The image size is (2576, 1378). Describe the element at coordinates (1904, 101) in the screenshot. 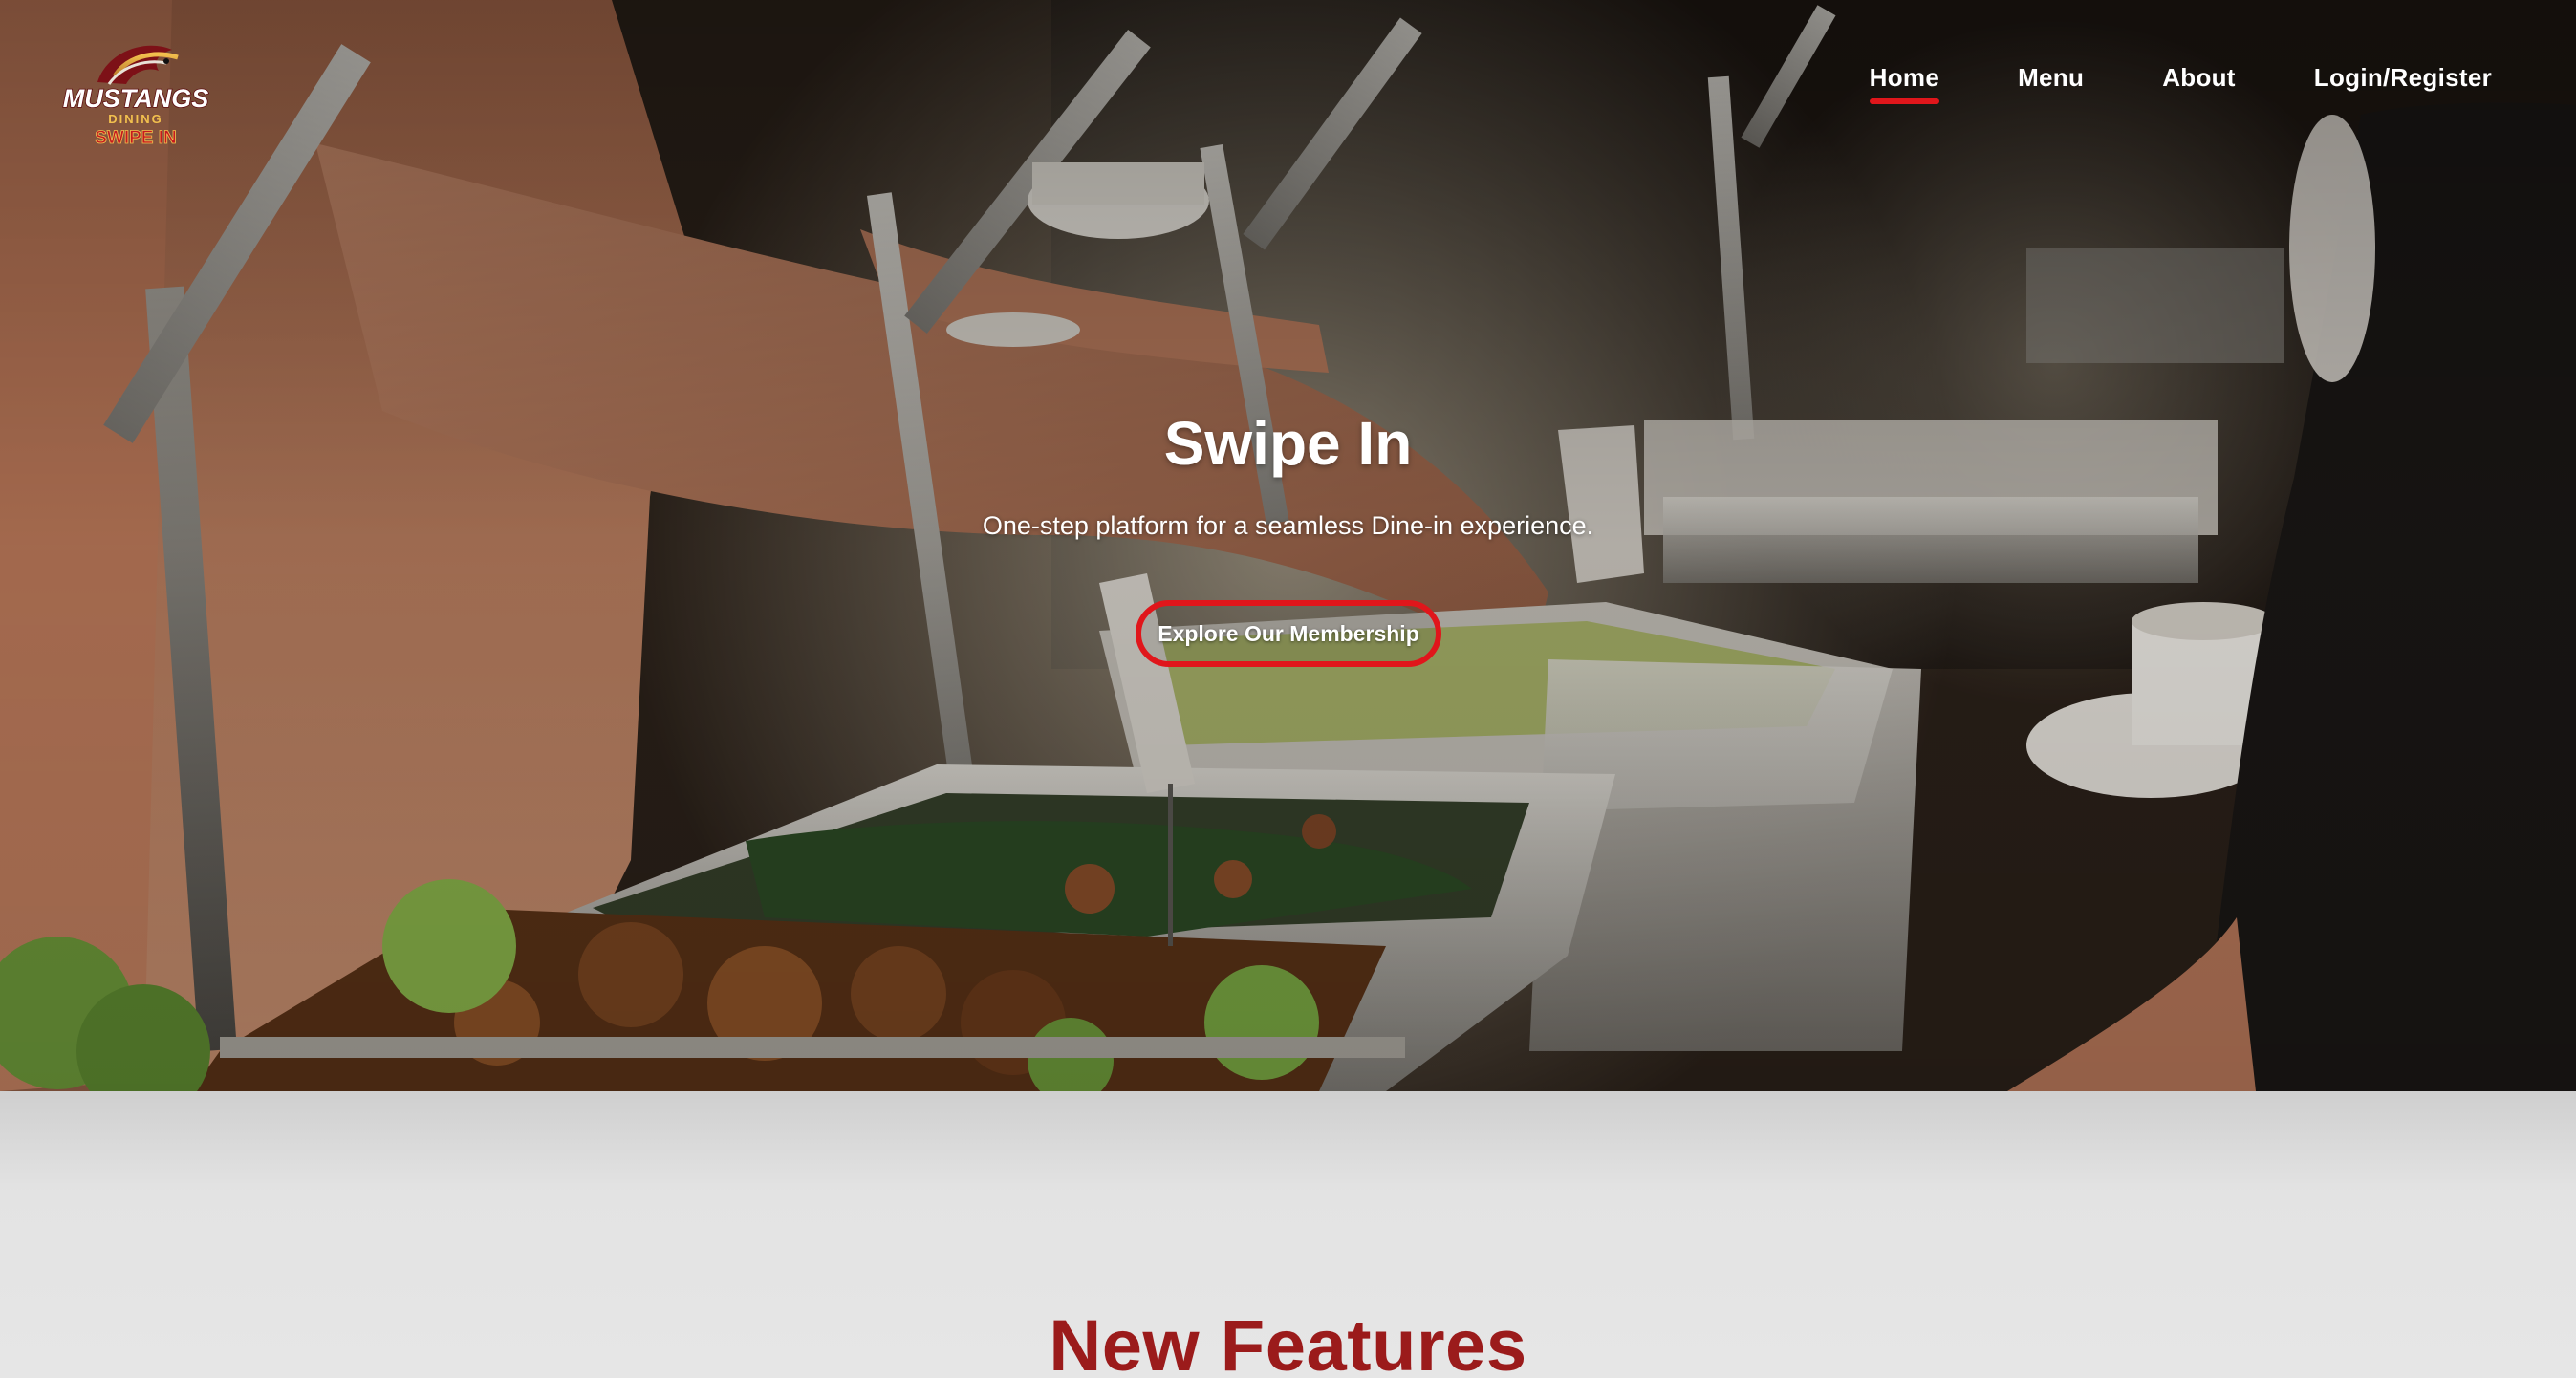

I see `nav-active-underline` at that location.